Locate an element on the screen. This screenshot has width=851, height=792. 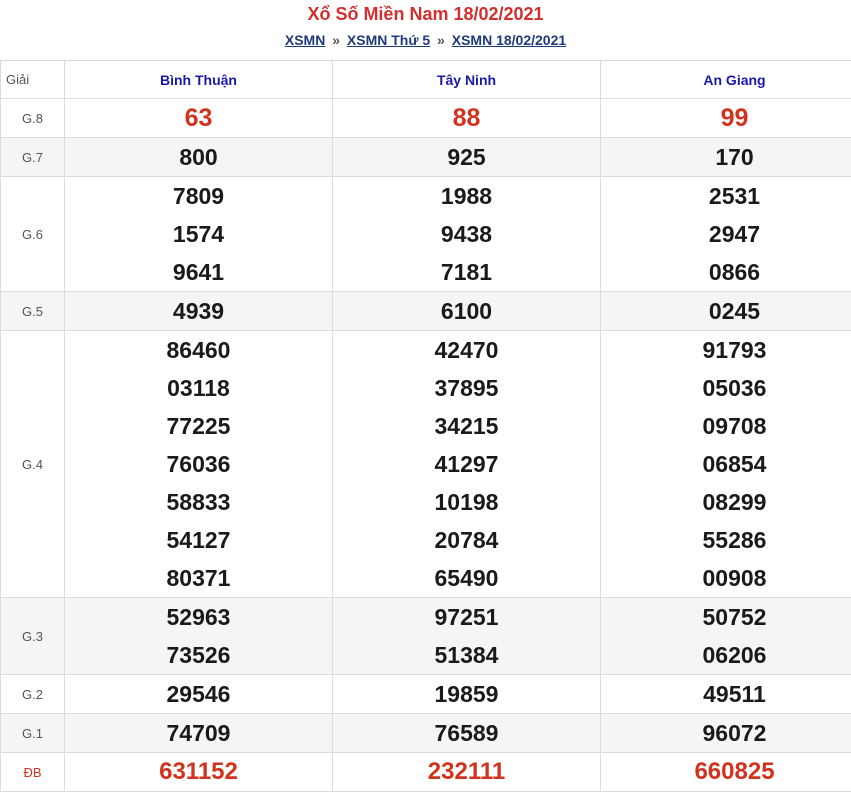
prize-row: G.8 63 88 99 is located at coordinates (425, 118).